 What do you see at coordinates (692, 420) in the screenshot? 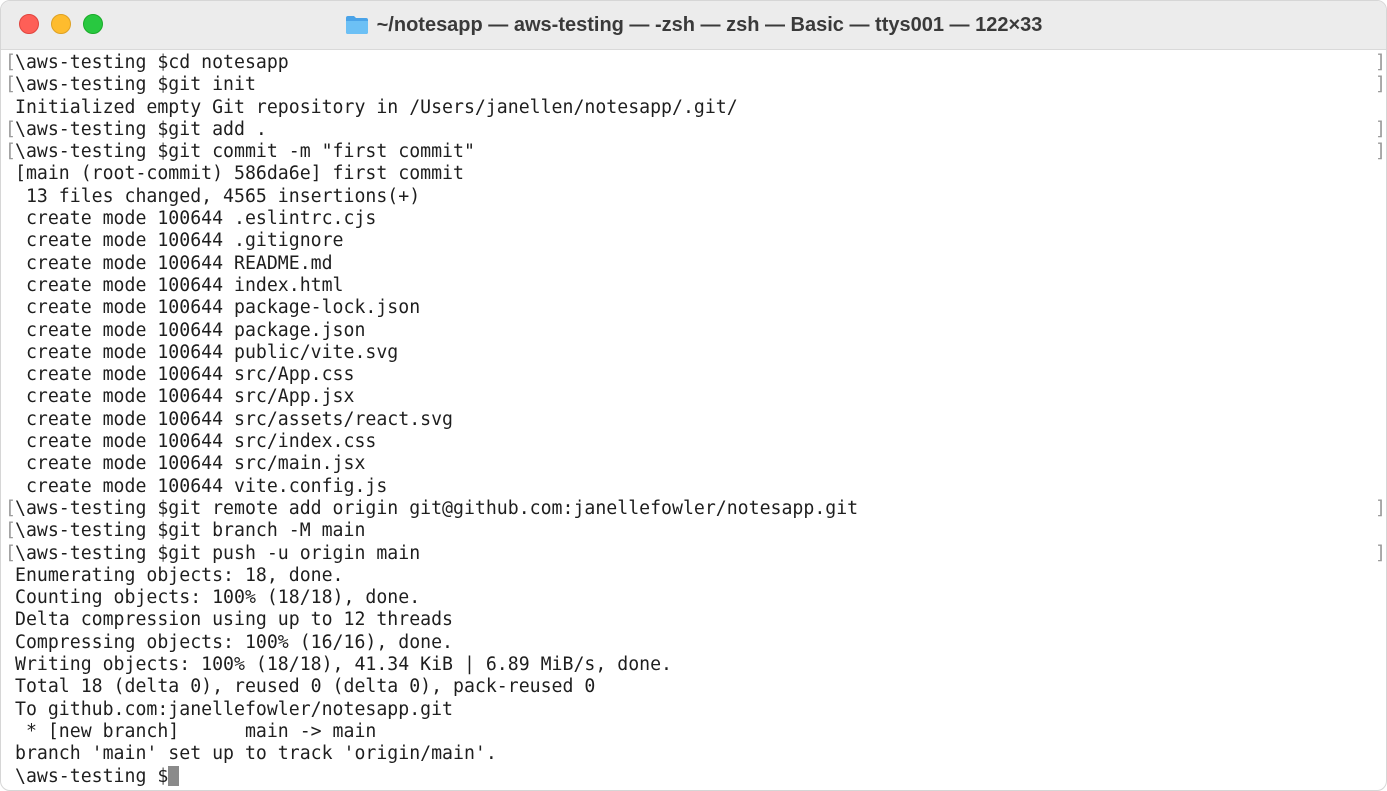
I see `terminal-line: create mode 100644 src/assets/react.svg` at bounding box center [692, 420].